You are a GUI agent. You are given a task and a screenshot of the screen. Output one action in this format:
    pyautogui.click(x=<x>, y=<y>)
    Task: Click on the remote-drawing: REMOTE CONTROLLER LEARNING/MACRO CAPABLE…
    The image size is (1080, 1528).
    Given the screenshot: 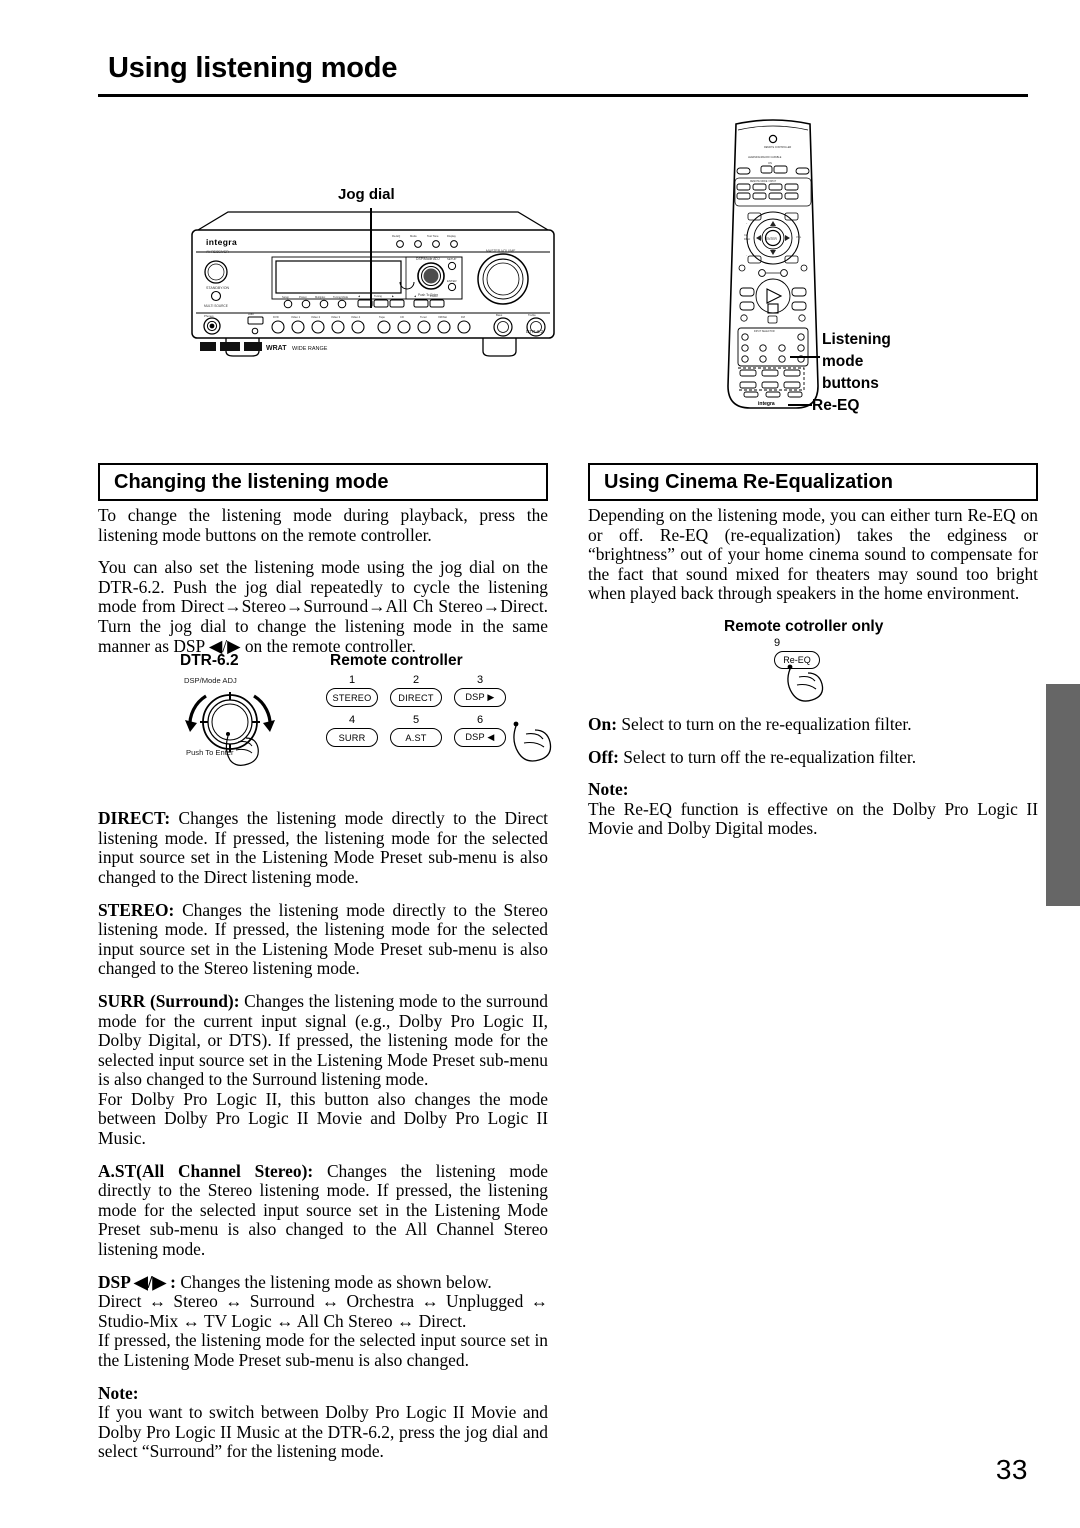 What is the action you would take?
    pyautogui.click(x=773, y=264)
    